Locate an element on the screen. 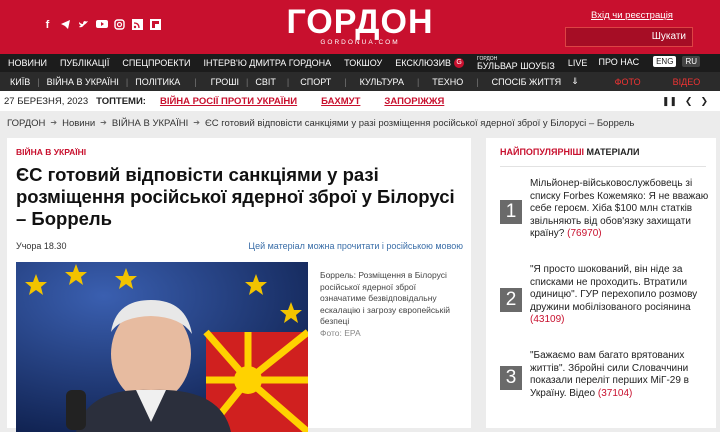 This screenshot has width=720, height=432. popular-rank: 2 is located at coordinates (511, 300).